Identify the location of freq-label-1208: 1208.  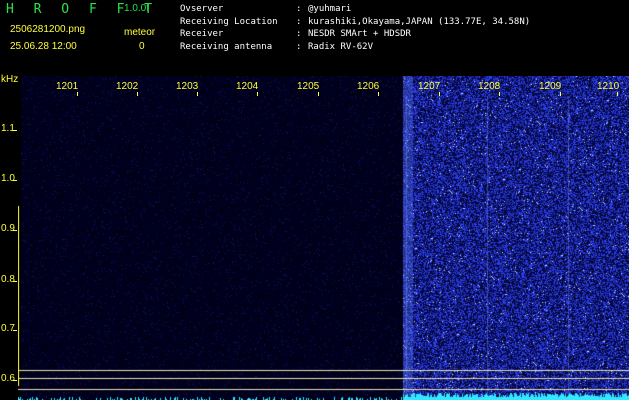
(489, 86).